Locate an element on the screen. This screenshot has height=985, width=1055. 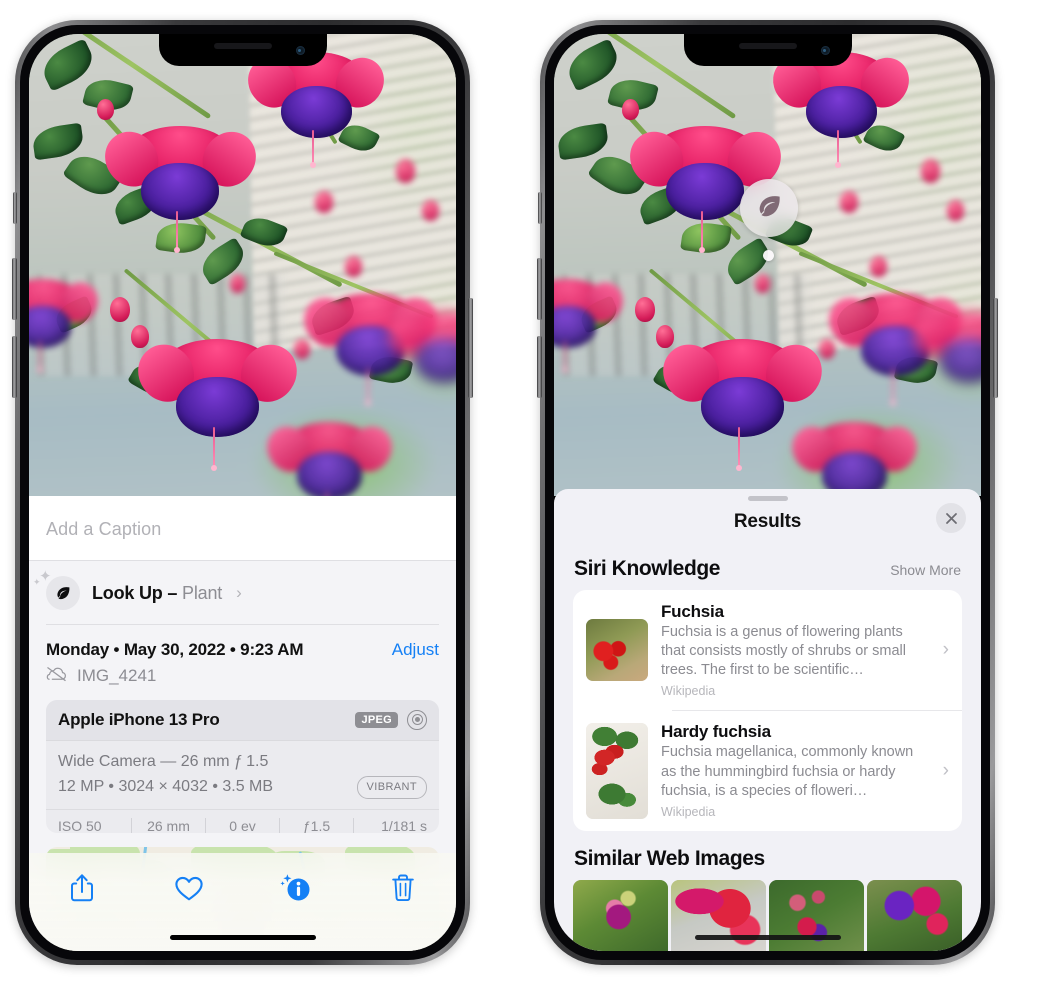
look-up-dash: – is located at coordinates (172, 592).